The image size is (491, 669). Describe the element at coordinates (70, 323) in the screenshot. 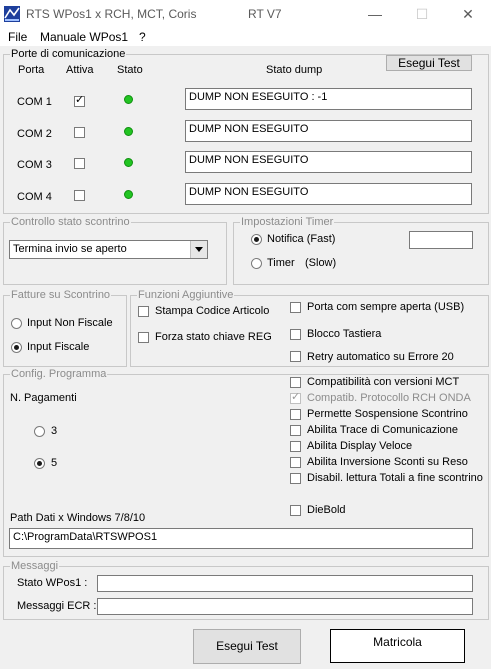

I see `input-non-fiscal-label: Input Non Fiscale` at that location.